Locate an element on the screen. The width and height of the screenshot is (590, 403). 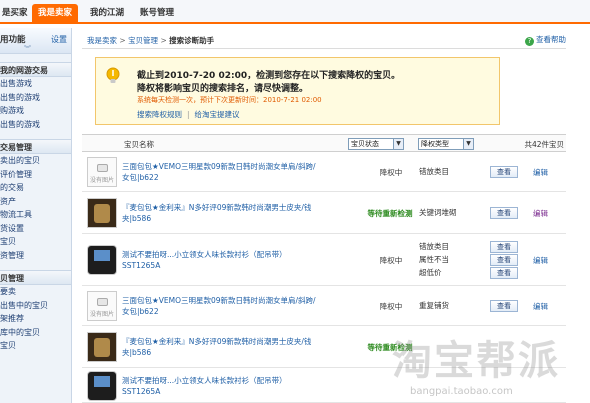
lightbulb-icon is located at coordinates (113, 75).